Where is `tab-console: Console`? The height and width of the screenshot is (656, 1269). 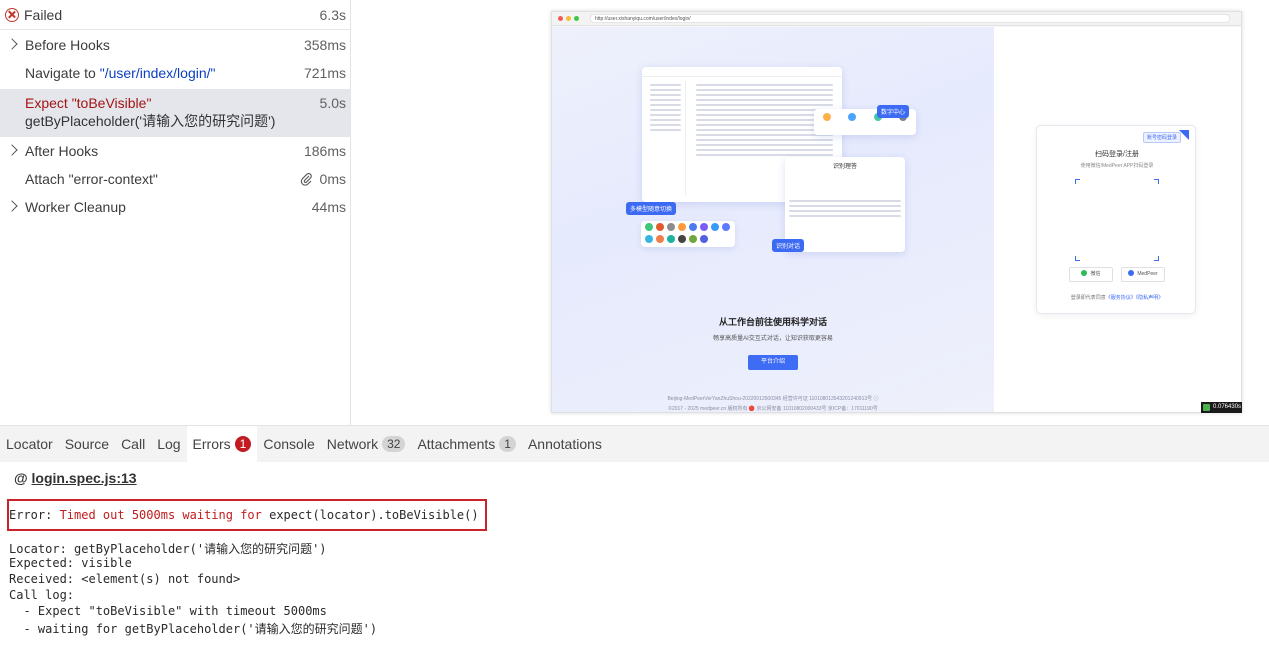 tab-console: Console is located at coordinates (288, 444).